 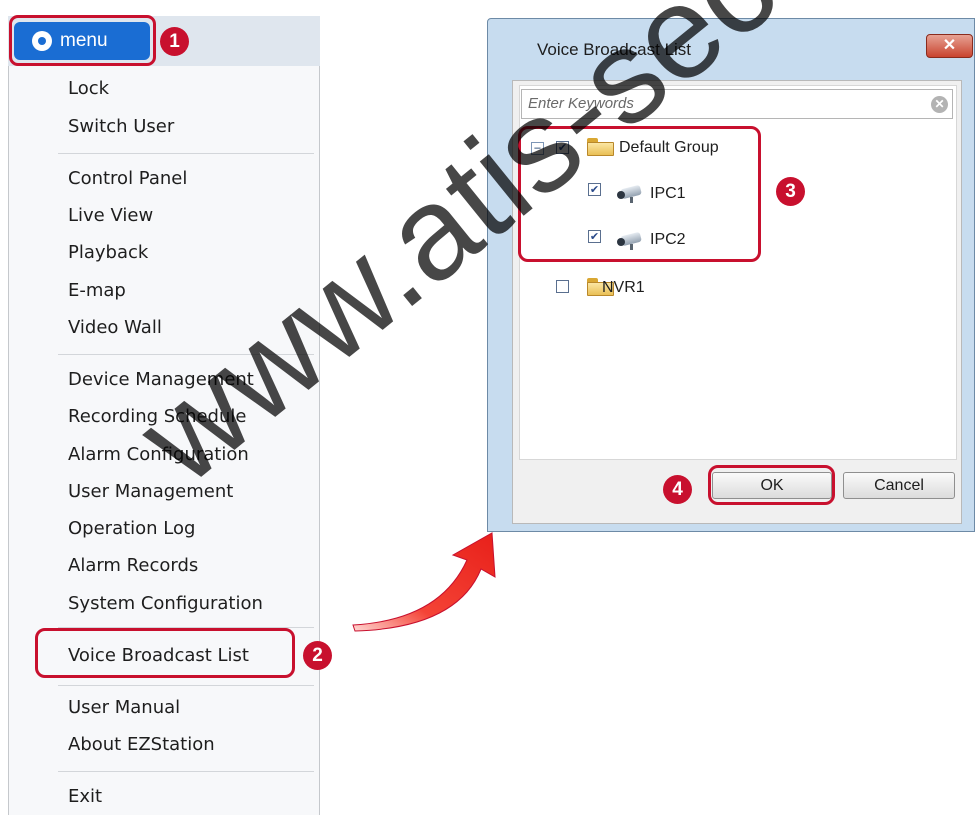 What do you see at coordinates (108, 253) in the screenshot?
I see `menu-item-playback: Playback` at bounding box center [108, 253].